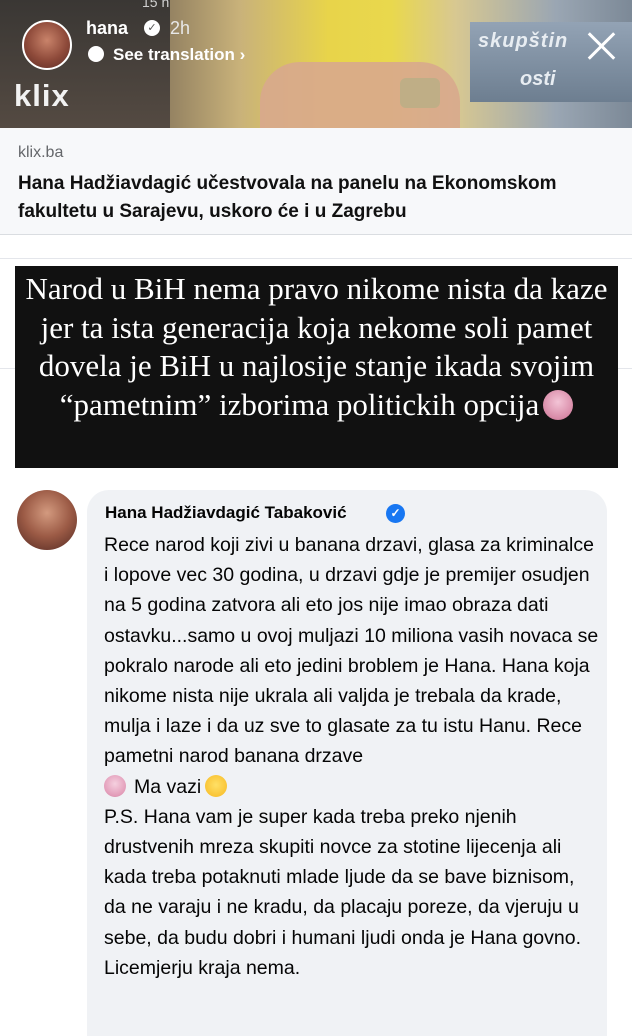 This screenshot has height=1036, width=632. Describe the element at coordinates (47, 45) in the screenshot. I see `story-avatar` at that location.